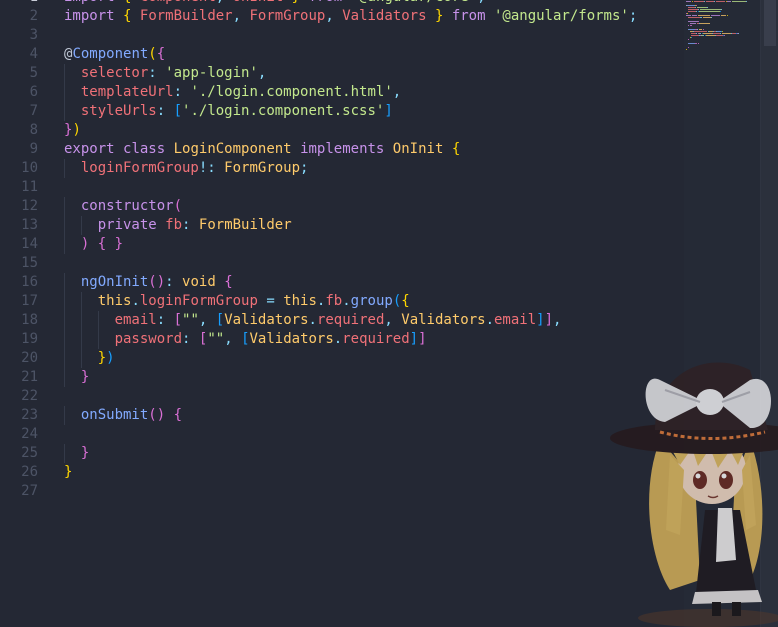 The width and height of the screenshot is (778, 627). I want to click on line-number: 18, so click(29, 320).